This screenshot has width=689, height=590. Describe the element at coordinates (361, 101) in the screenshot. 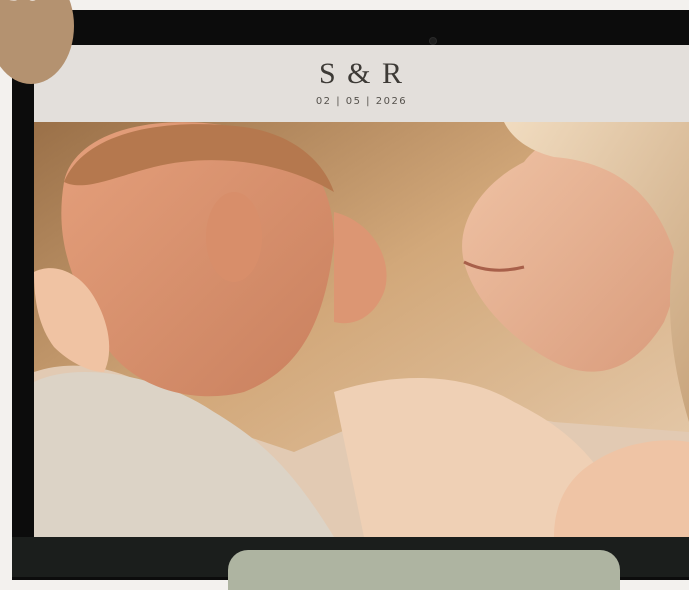

I see `wedding-date: 02 | 05 | 2026` at that location.